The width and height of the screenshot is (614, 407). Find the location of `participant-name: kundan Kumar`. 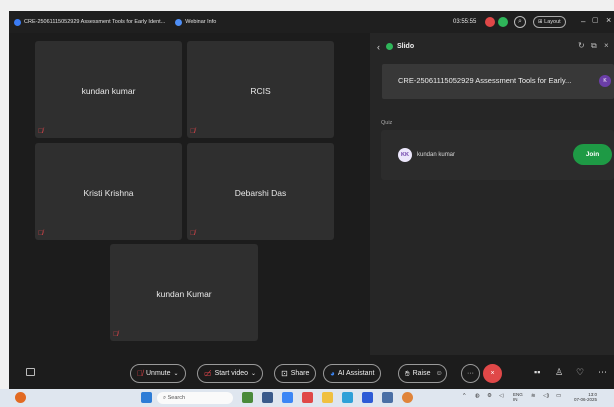

participant-name: kundan Kumar is located at coordinates (184, 294).